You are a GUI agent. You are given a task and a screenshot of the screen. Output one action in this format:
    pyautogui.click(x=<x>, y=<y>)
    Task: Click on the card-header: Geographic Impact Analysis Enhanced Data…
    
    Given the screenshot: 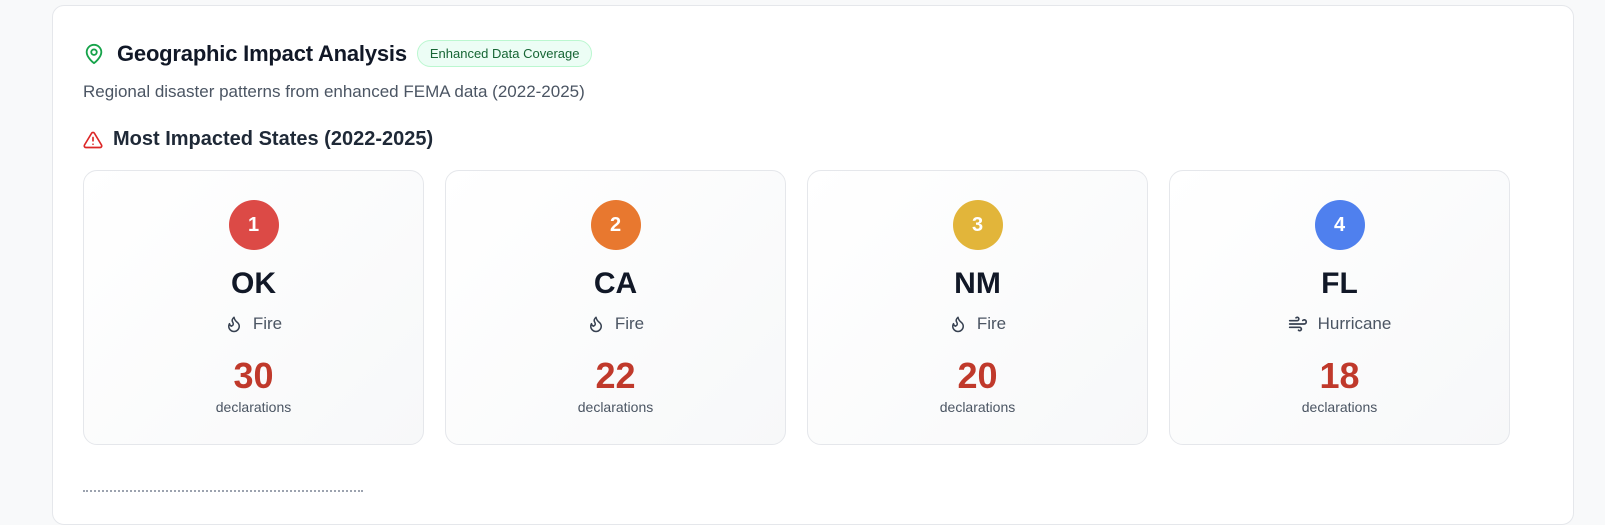 What is the action you would take?
    pyautogui.click(x=338, y=53)
    